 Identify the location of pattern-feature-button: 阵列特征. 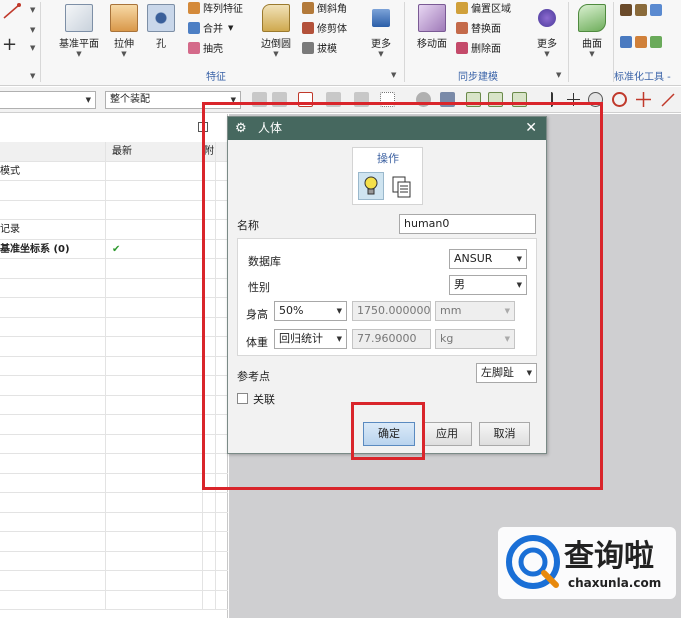
(215, 7).